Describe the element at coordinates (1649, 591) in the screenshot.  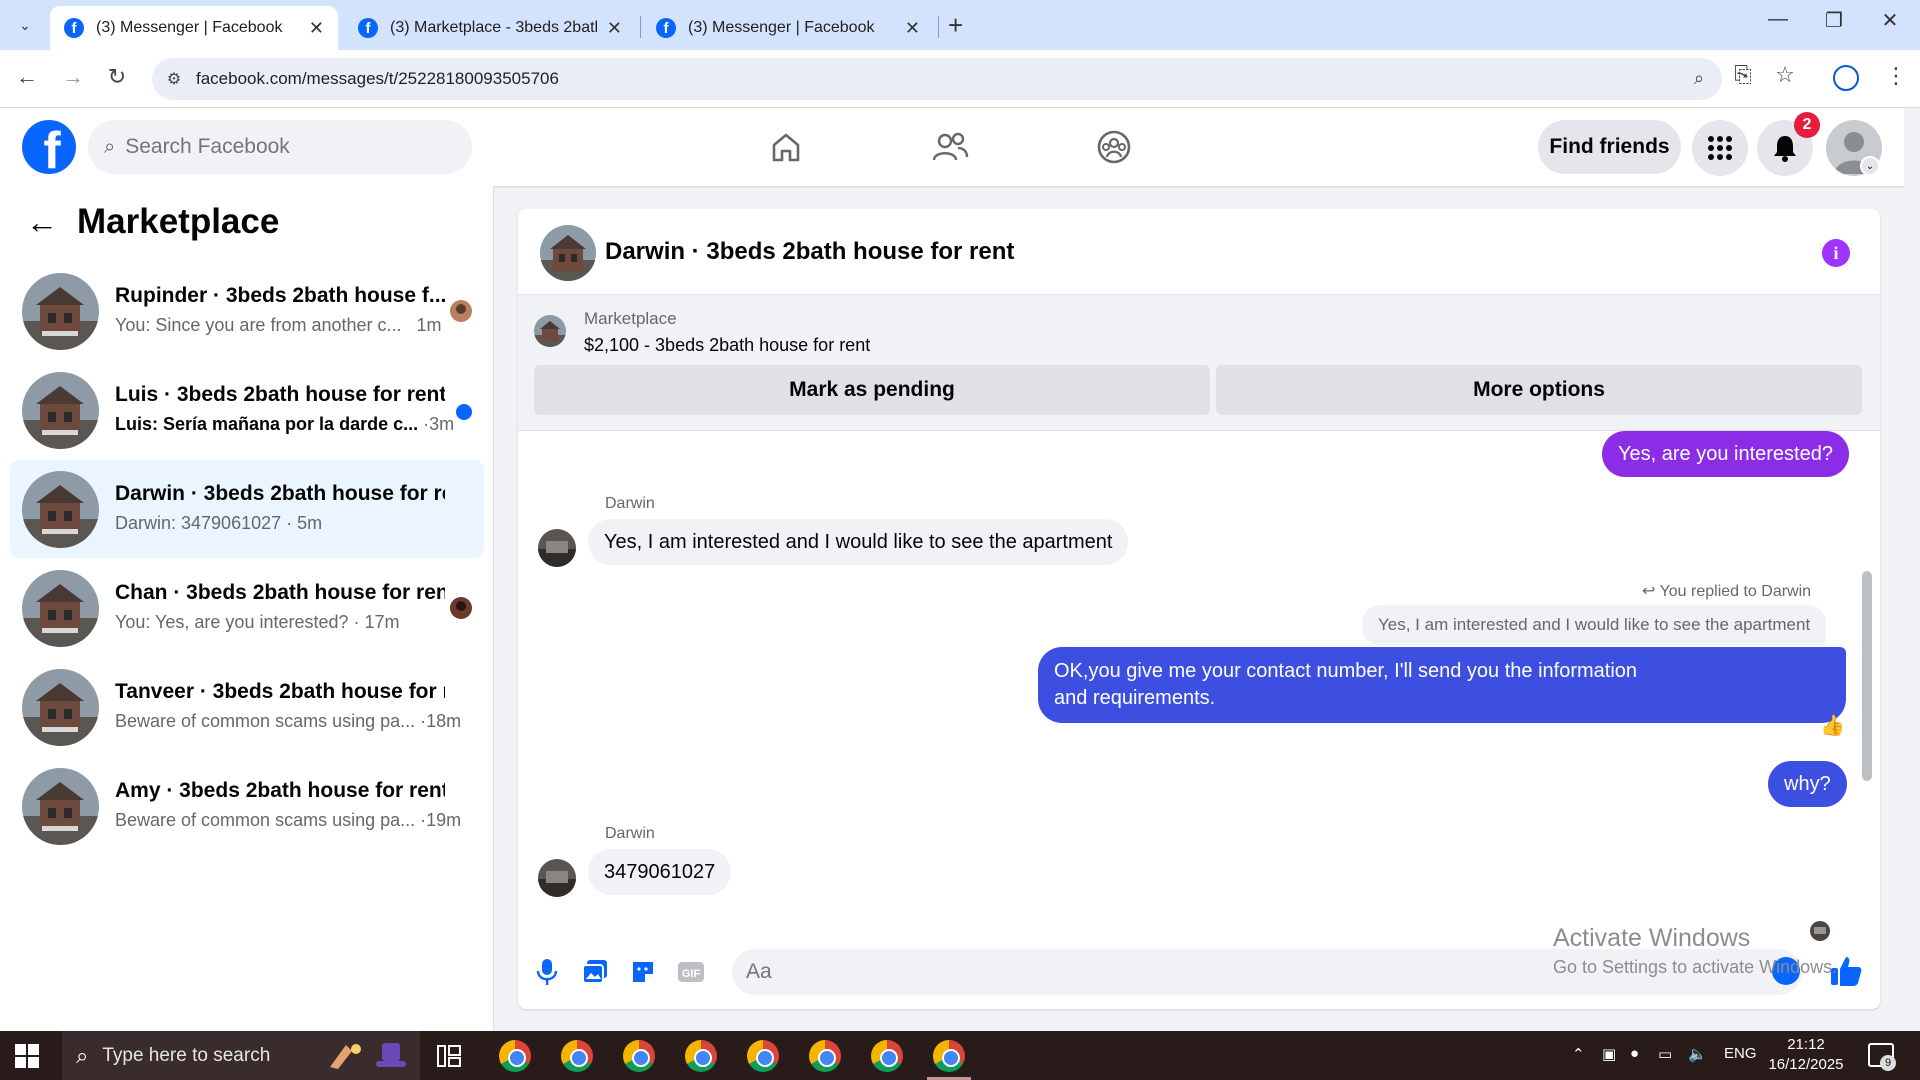
I see `reply-arrow-icon: ↩` at that location.